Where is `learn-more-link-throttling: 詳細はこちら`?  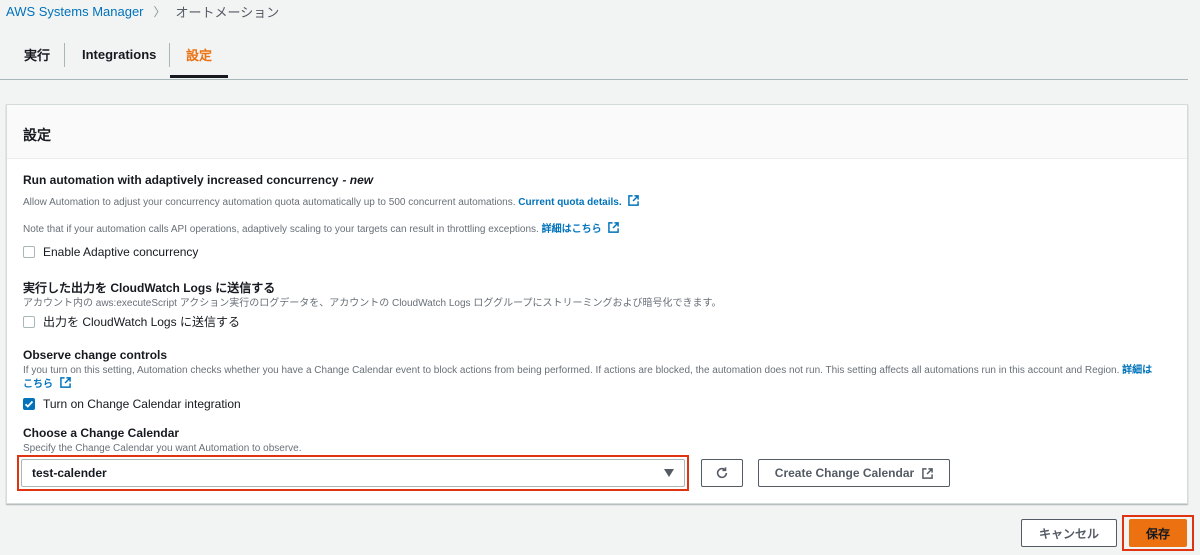
learn-more-link-throttling: 詳細はこちら is located at coordinates (572, 229).